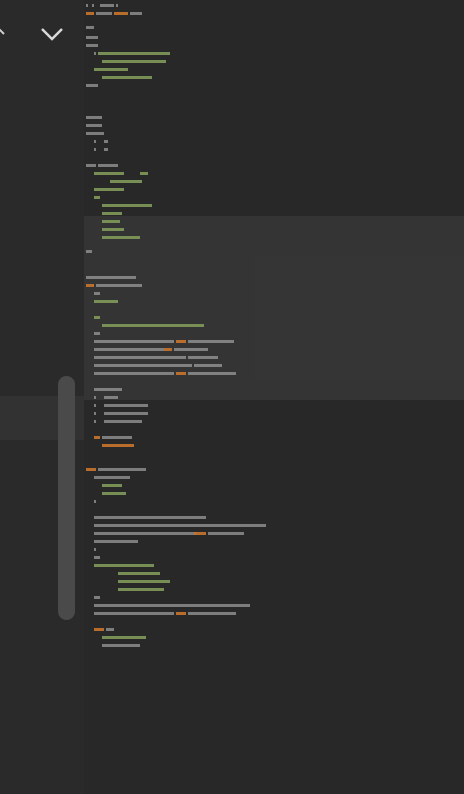 The width and height of the screenshot is (464, 794). What do you see at coordinates (66, 498) in the screenshot?
I see `scrollbar-thumb` at bounding box center [66, 498].